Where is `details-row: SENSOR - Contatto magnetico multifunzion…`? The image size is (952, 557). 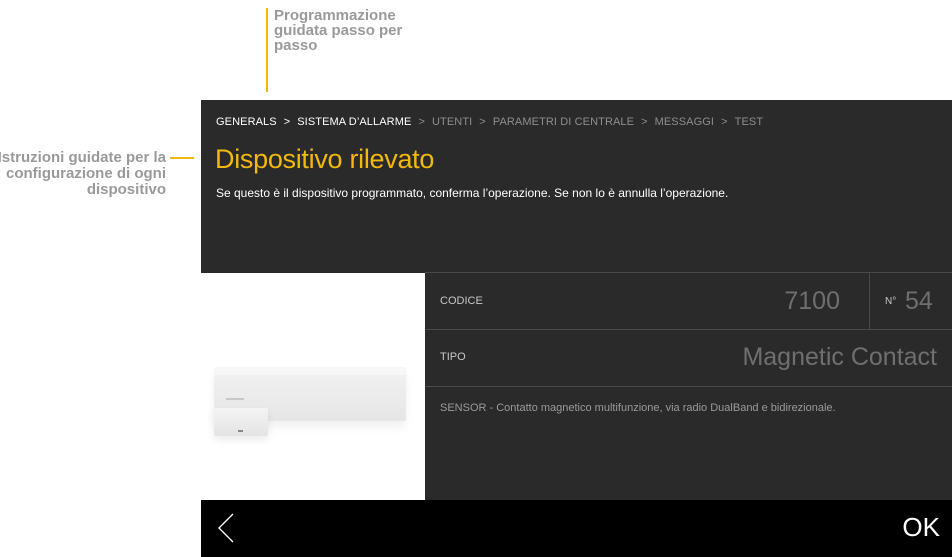 details-row: SENSOR - Contatto magnetico multifunzion… is located at coordinates (688, 443).